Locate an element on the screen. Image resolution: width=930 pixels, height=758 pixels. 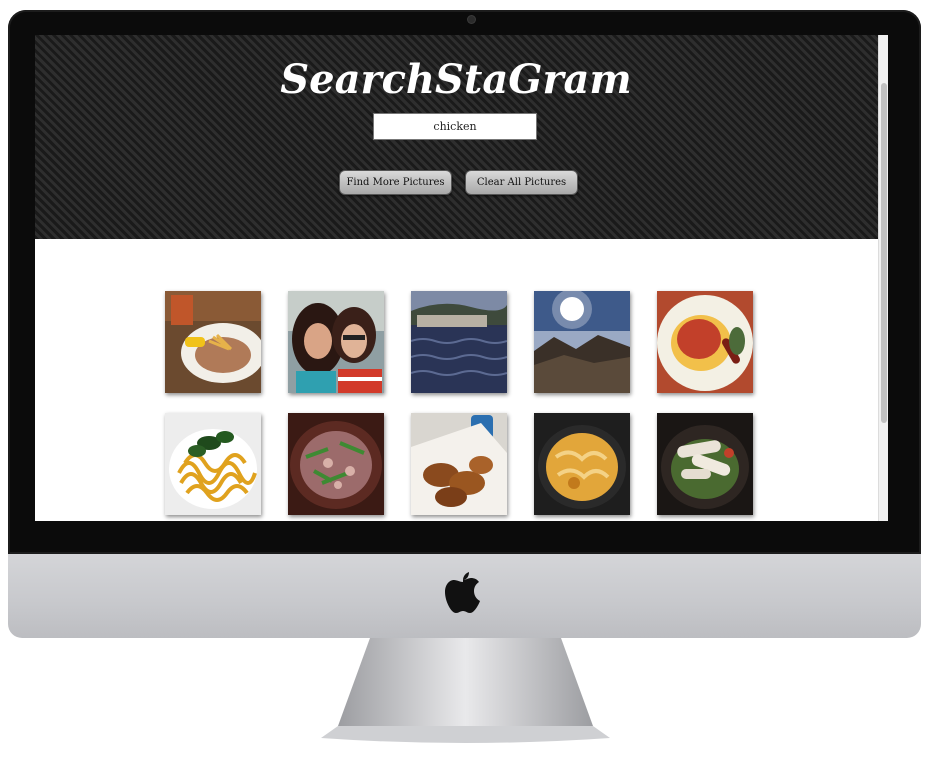
app-title: SearchStaGram is located at coordinates (456, 79).